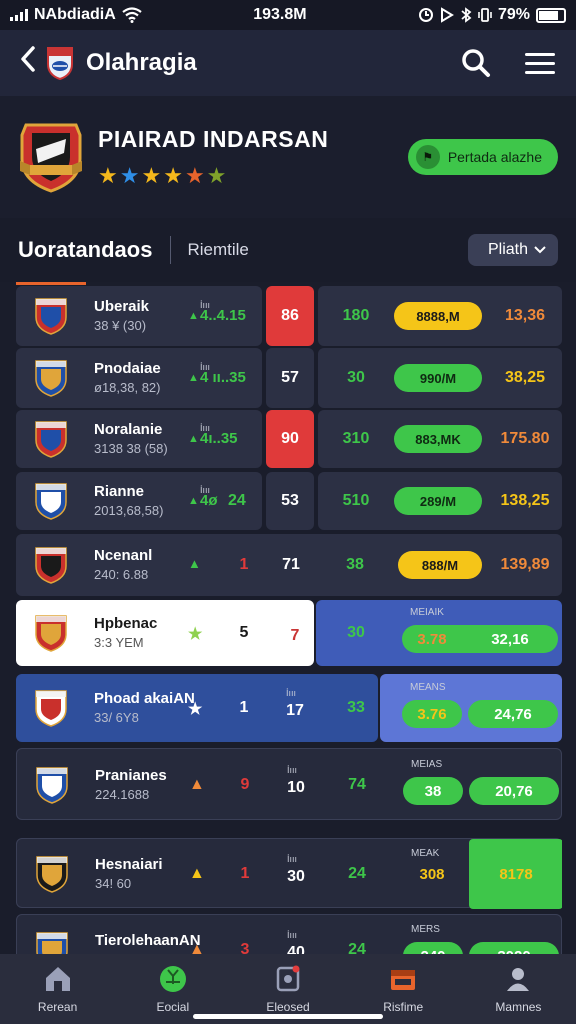 Image resolution: width=576 pixels, height=1024 pixels. What do you see at coordinates (327, 250) in the screenshot?
I see `tab-riemtile: Riemtile` at bounding box center [327, 250].